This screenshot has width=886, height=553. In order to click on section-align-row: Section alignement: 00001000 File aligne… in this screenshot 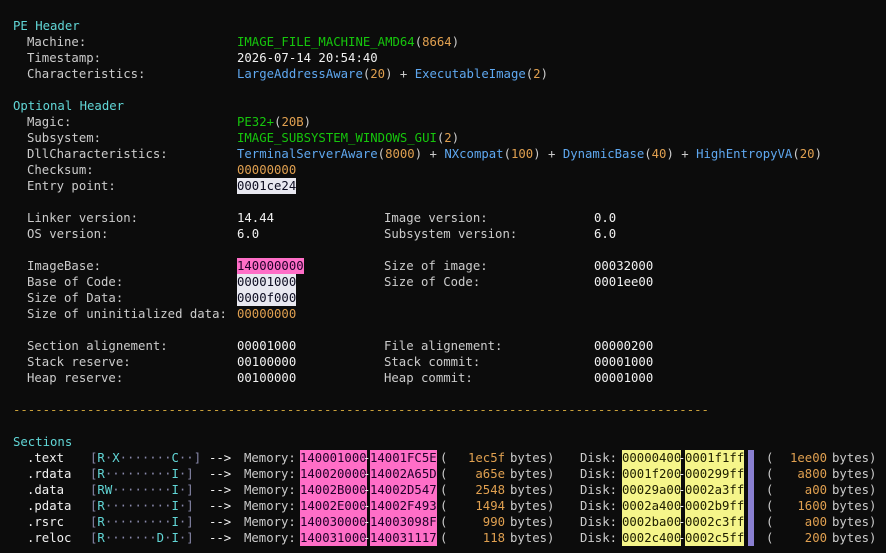, I will do `click(326, 346)`.